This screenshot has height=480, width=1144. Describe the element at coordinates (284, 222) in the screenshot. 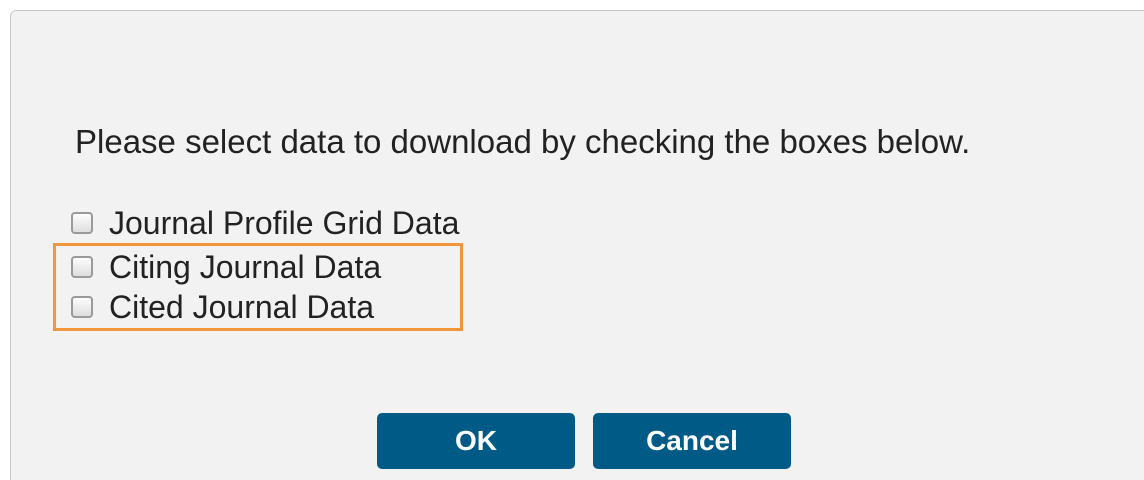

I see `option-label: Journal Profile Grid Data` at that location.